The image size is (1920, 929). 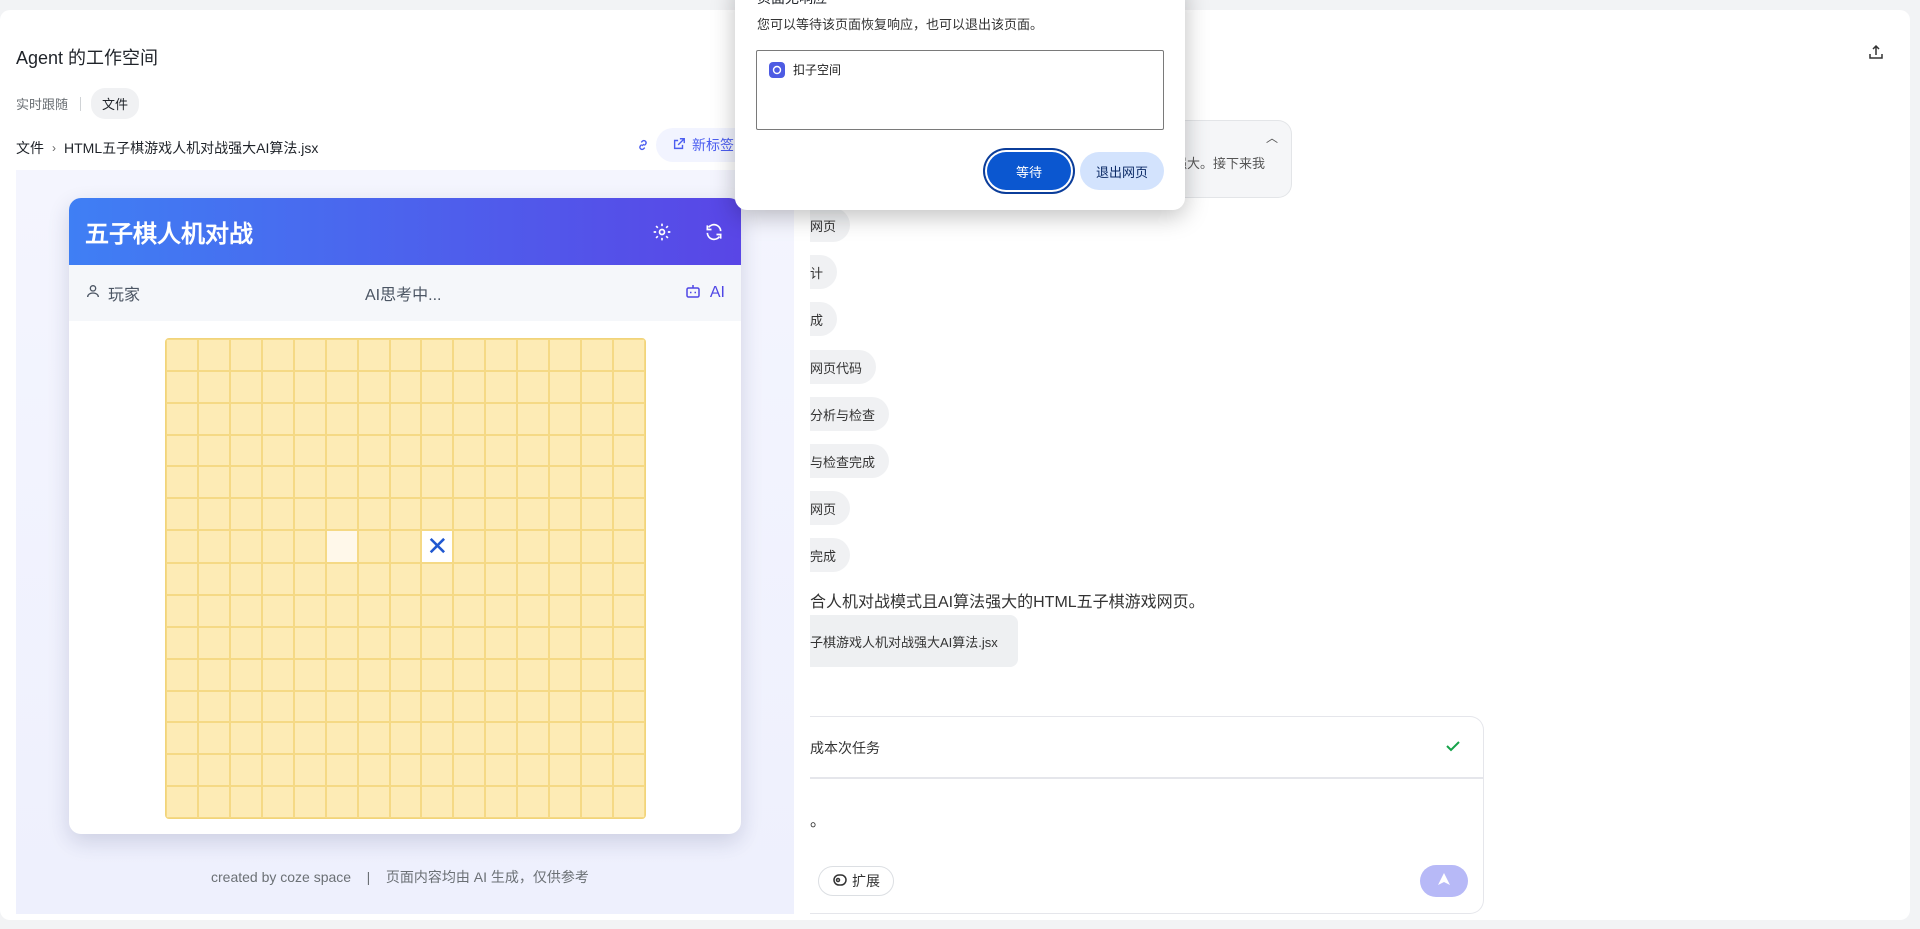 I want to click on settings-gear-icon, so click(x=662, y=232).